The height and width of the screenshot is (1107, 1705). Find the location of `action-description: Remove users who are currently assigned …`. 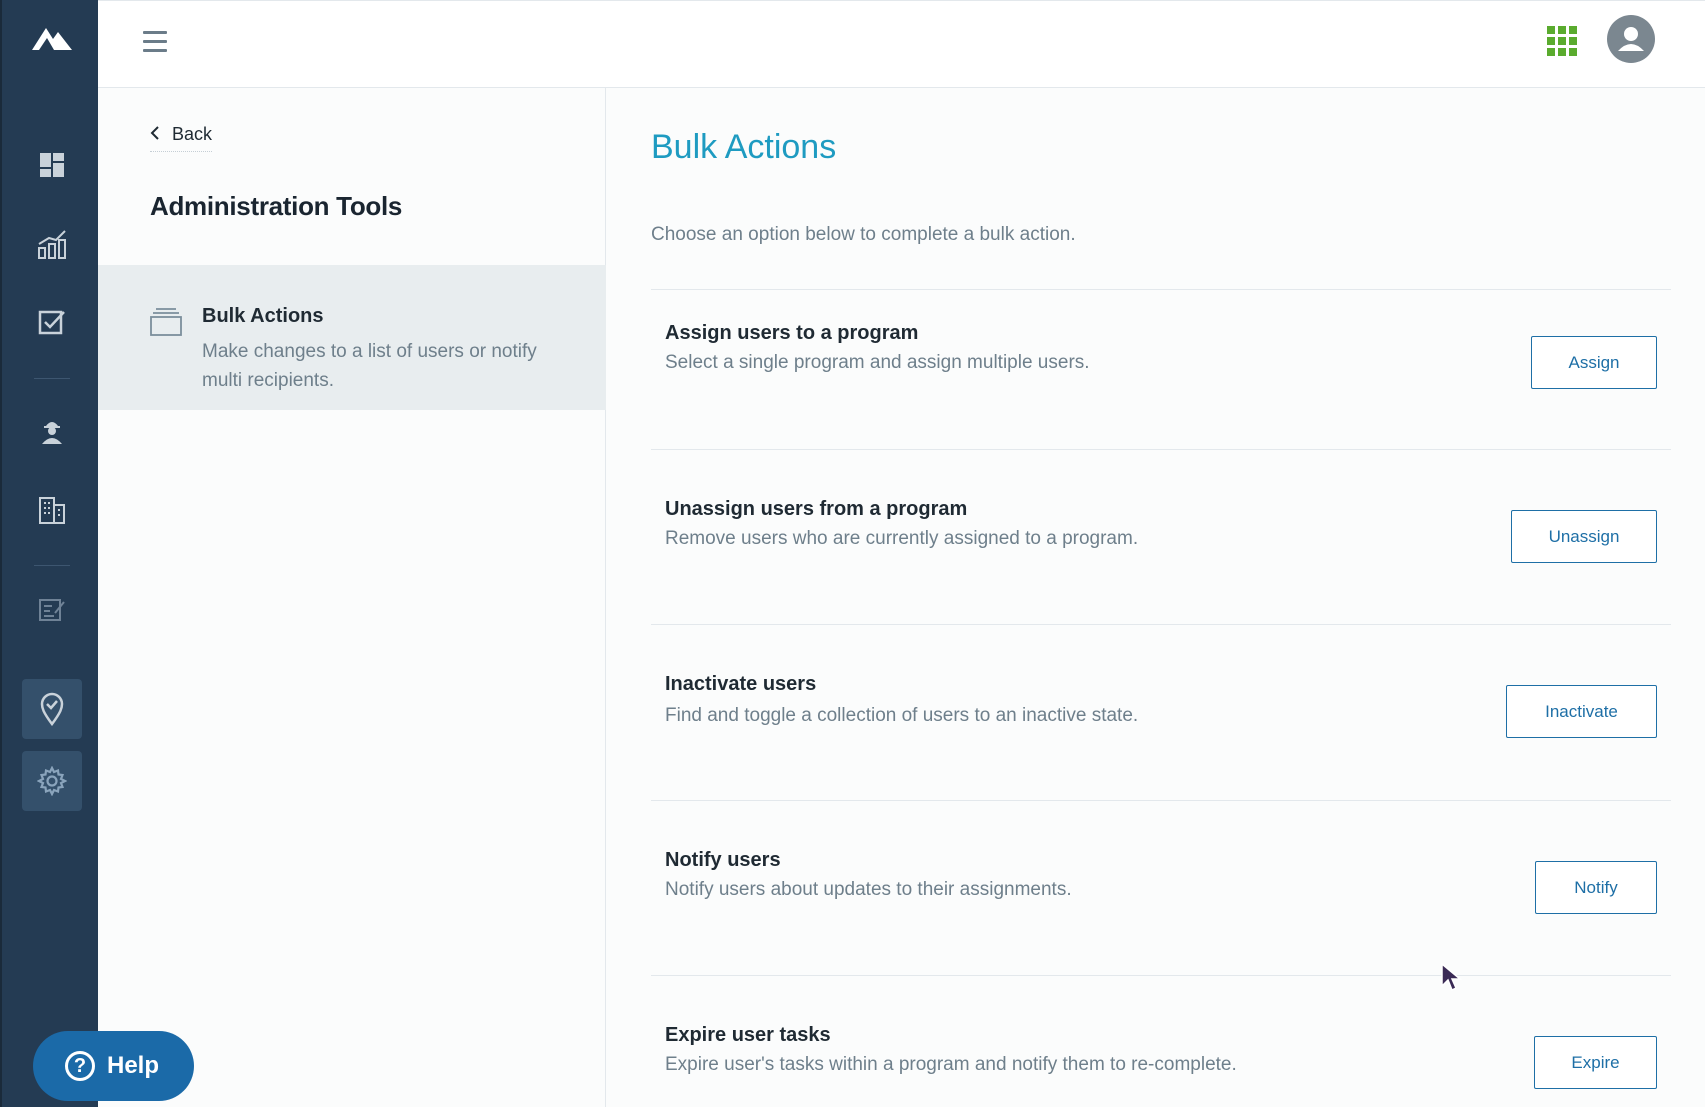

action-description: Remove users who are currently assigned … is located at coordinates (902, 538).